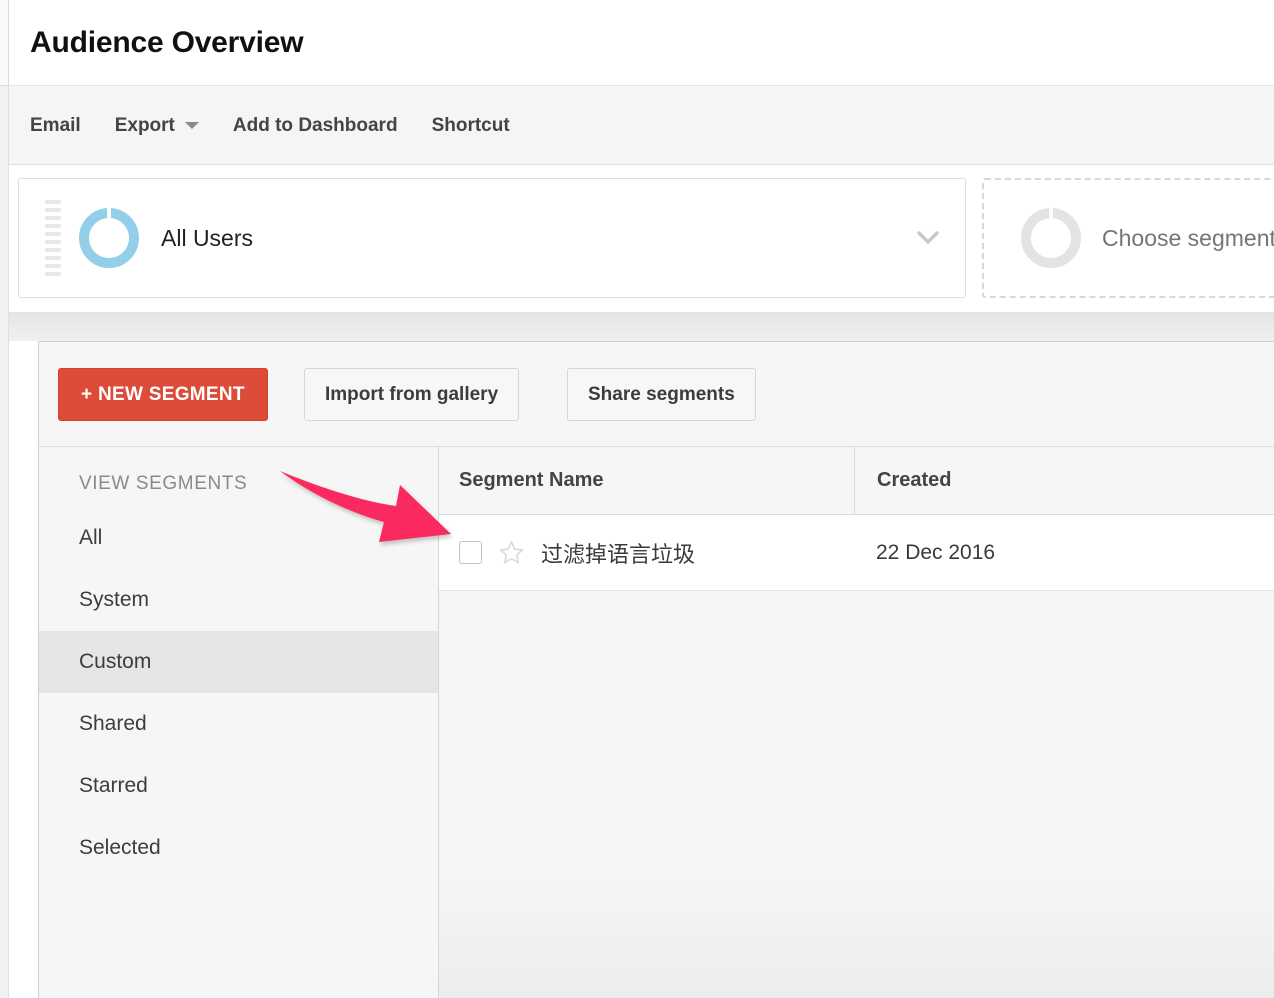 This screenshot has height=998, width=1274. I want to click on sidebar-heading: VIEW SEGMENTS, so click(163, 483).